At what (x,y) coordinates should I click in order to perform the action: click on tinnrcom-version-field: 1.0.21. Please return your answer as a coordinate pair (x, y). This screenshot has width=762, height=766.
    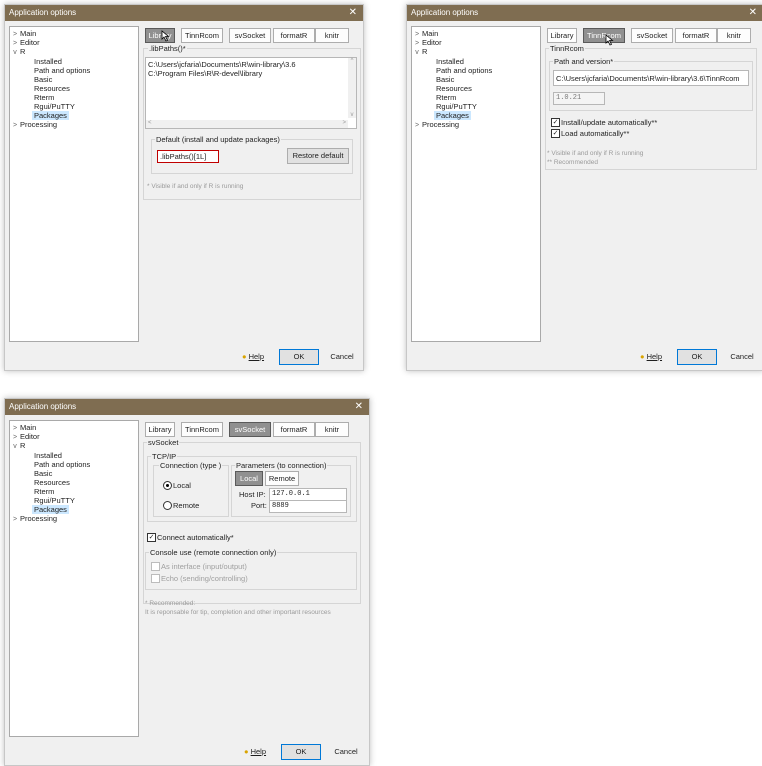
    Looking at the image, I should click on (579, 98).